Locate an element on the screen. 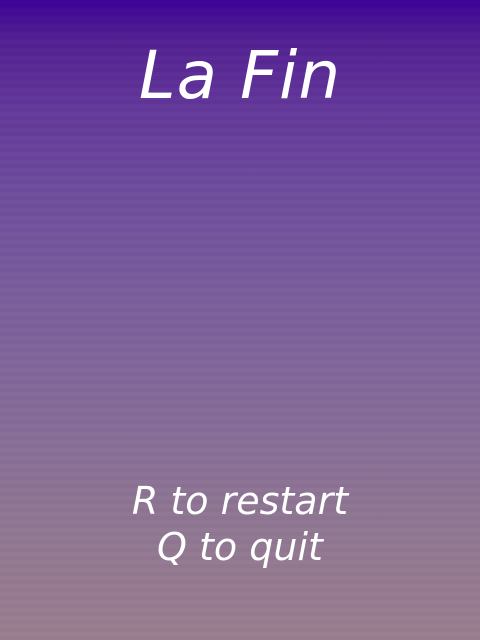  quit-instruction: Q to quit is located at coordinates (240, 547).